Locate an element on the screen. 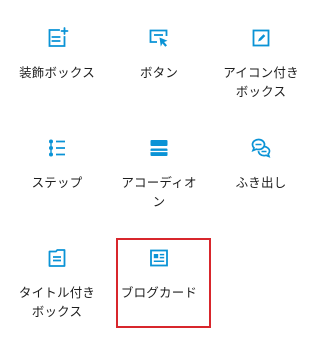  block-accordion: アコーディオン is located at coordinates (159, 165).